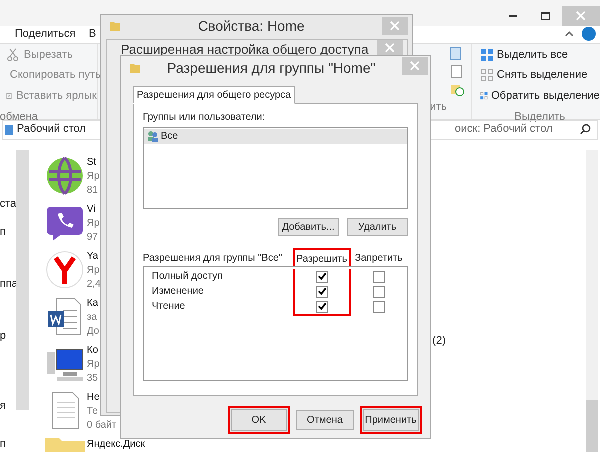 This screenshot has width=600, height=452. What do you see at coordinates (487, 55) in the screenshot?
I see `select-all-icon` at bounding box center [487, 55].